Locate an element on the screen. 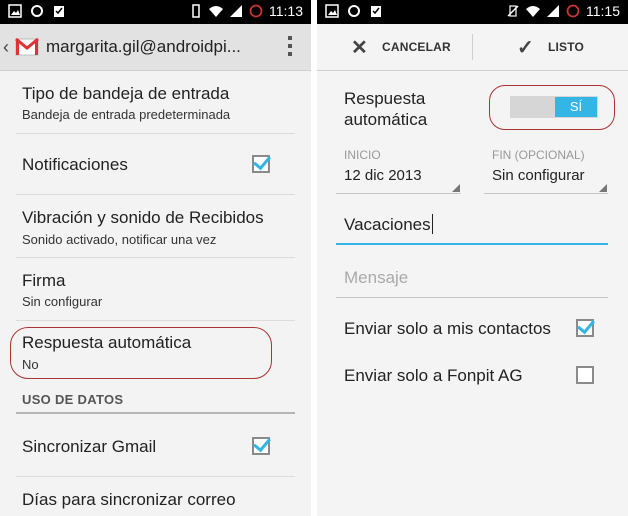  auto-reply-label-line1: Respuesta is located at coordinates (385, 98).